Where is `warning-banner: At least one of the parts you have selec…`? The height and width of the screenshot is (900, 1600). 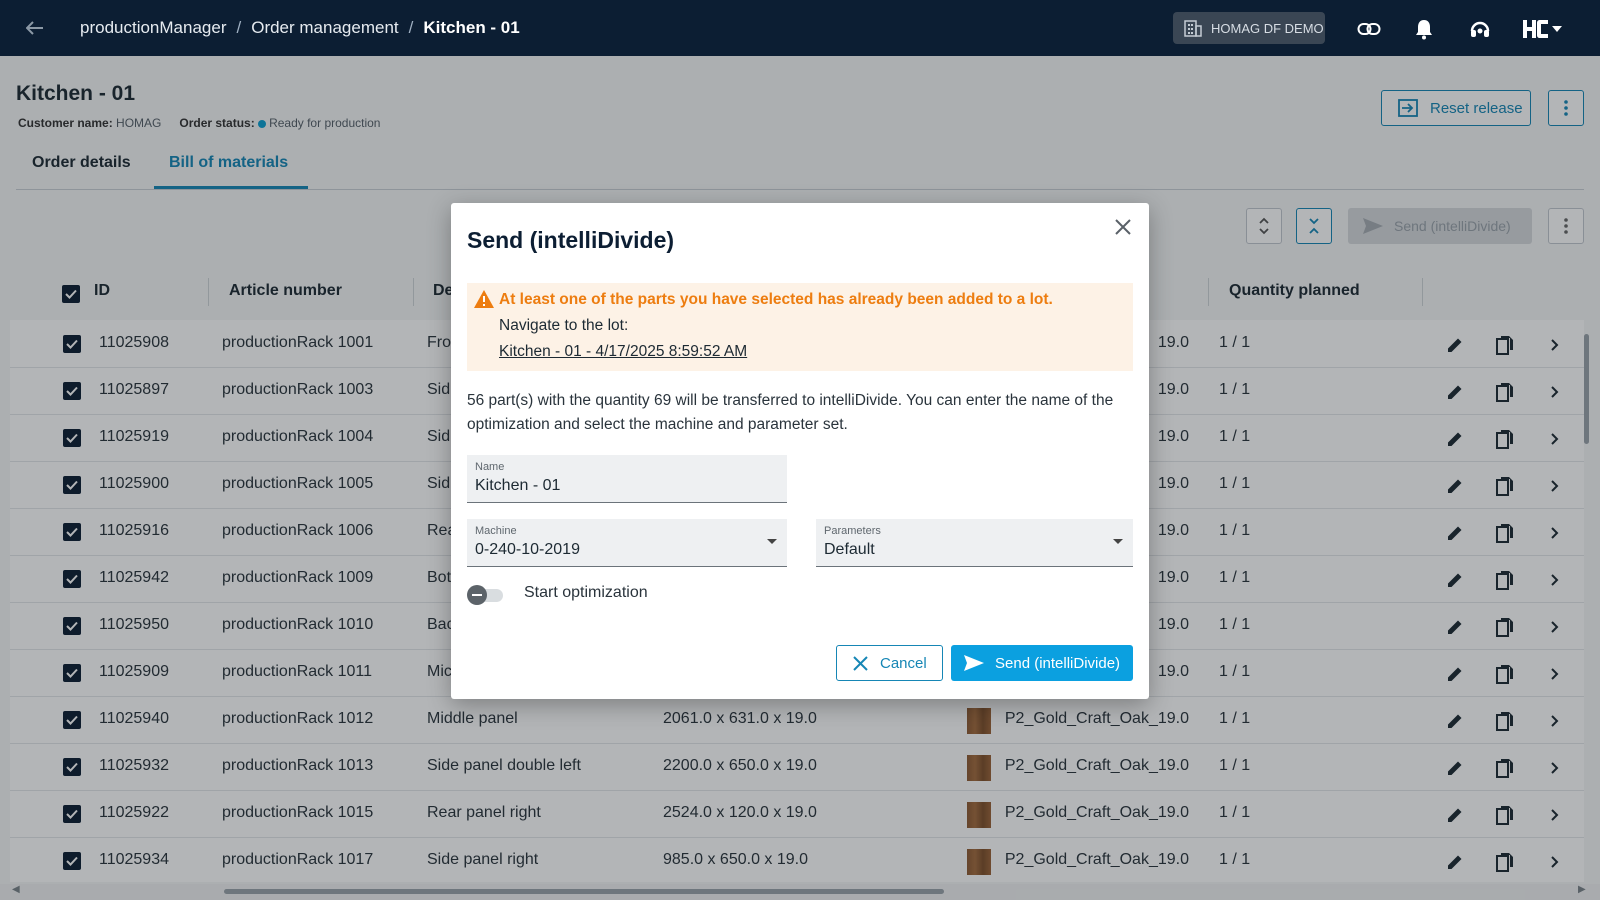 warning-banner: At least one of the parts you have selec… is located at coordinates (800, 327).